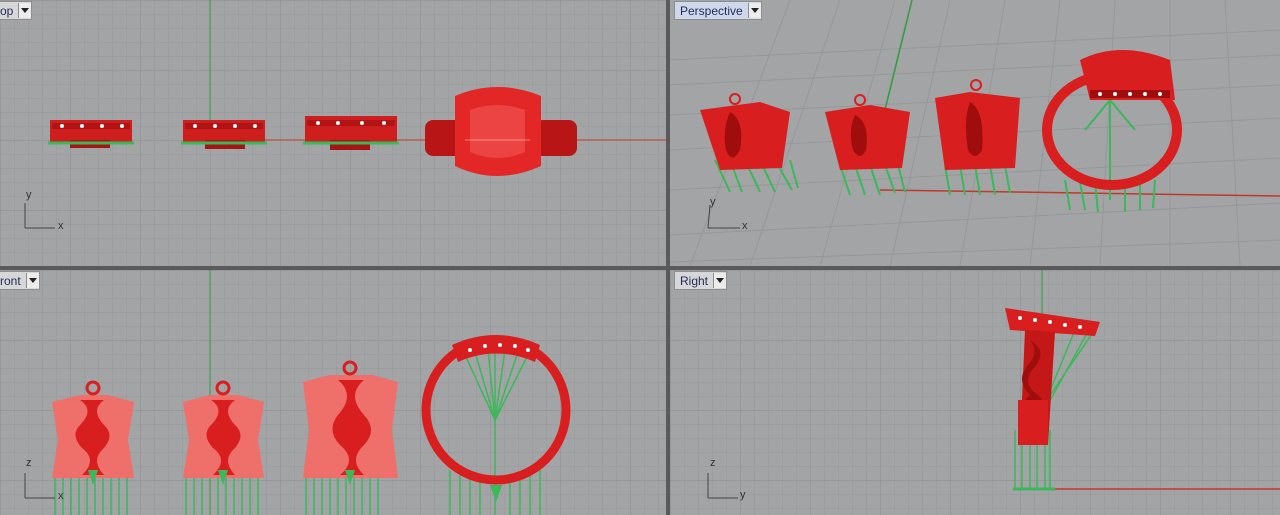  What do you see at coordinates (711, 10) in the screenshot?
I see `viewport-title: Perspective` at bounding box center [711, 10].